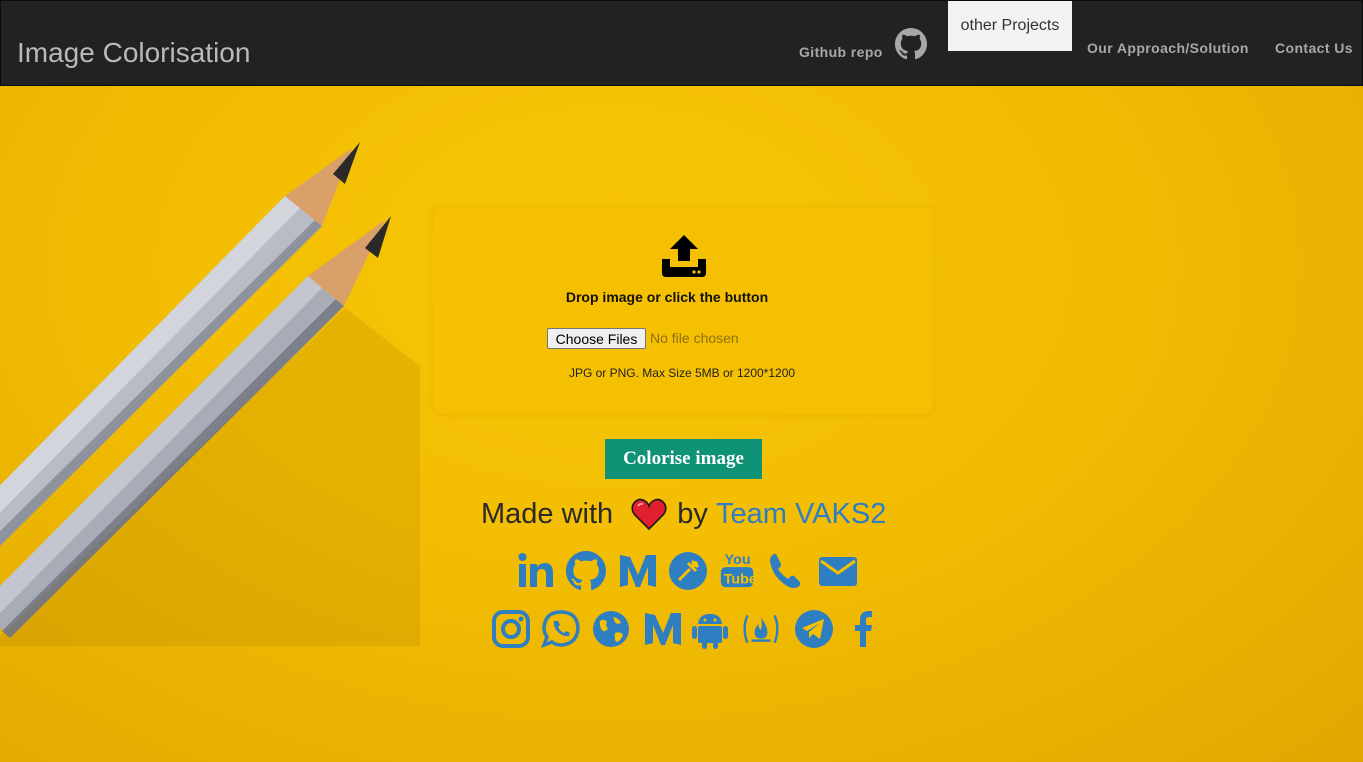 The image size is (1363, 762). I want to click on hackerrank-icon, so click(688, 571).